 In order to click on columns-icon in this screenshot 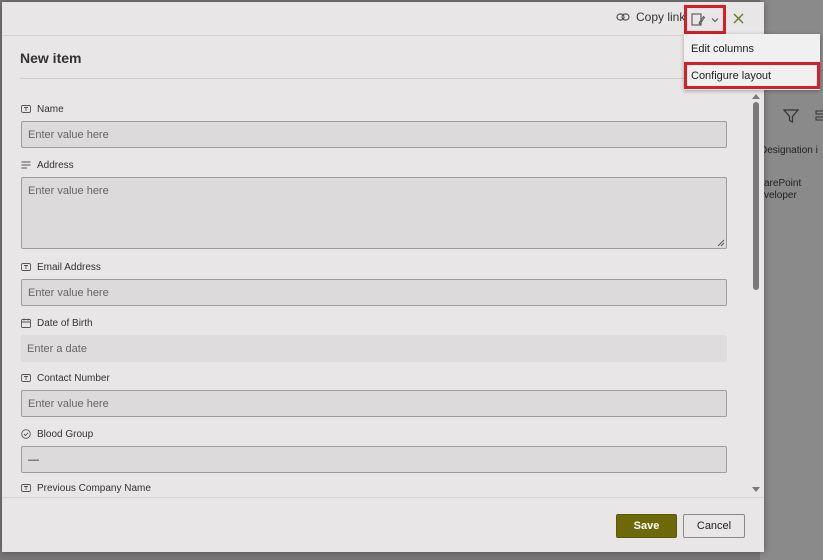, I will do `click(819, 115)`.